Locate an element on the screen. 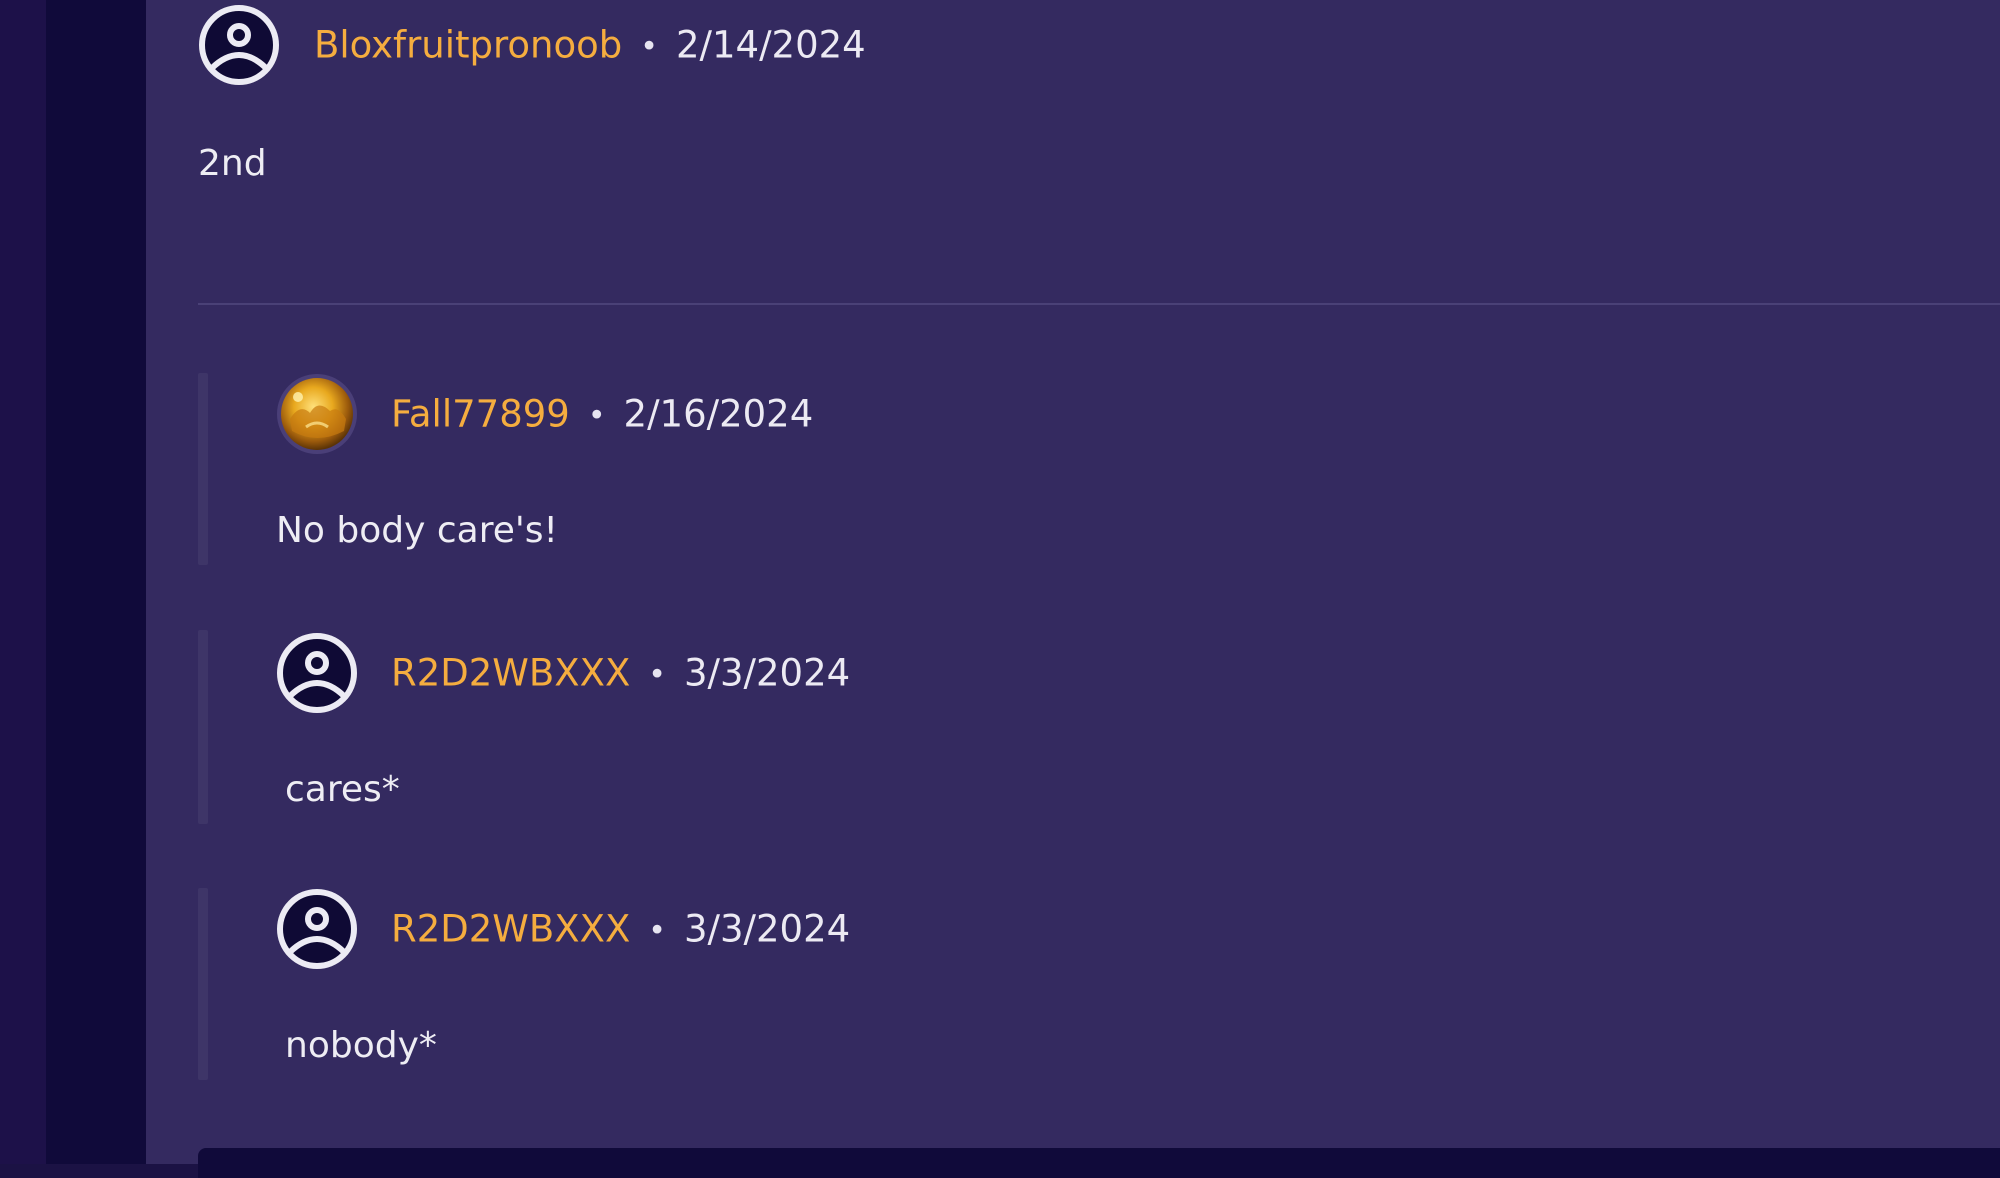 This screenshot has width=2000, height=1178. username-link: Fall77899 is located at coordinates (480, 414).